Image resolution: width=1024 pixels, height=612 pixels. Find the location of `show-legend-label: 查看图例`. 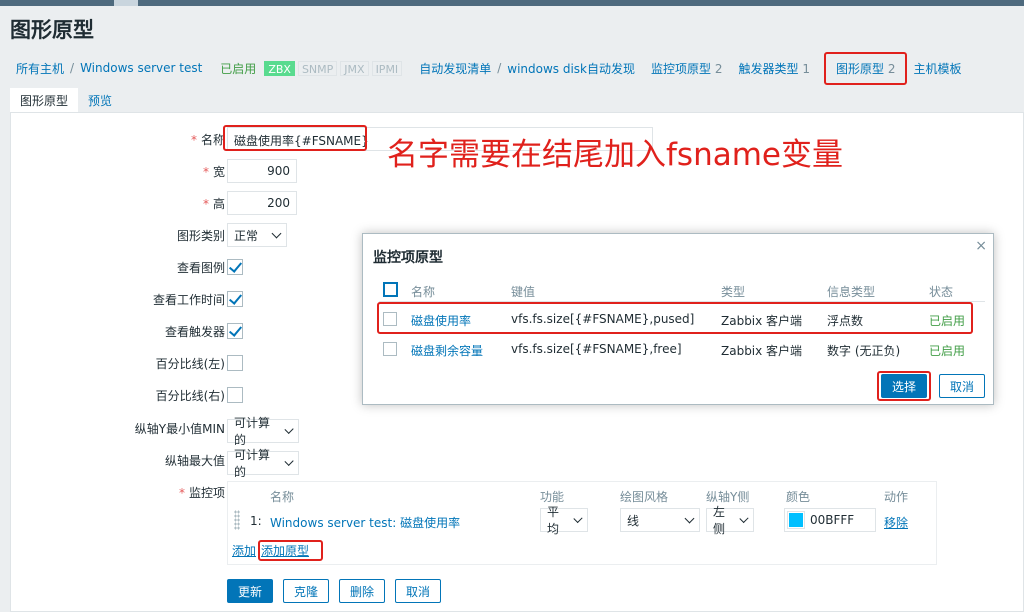

show-legend-label: 查看图例 is located at coordinates (200, 268).